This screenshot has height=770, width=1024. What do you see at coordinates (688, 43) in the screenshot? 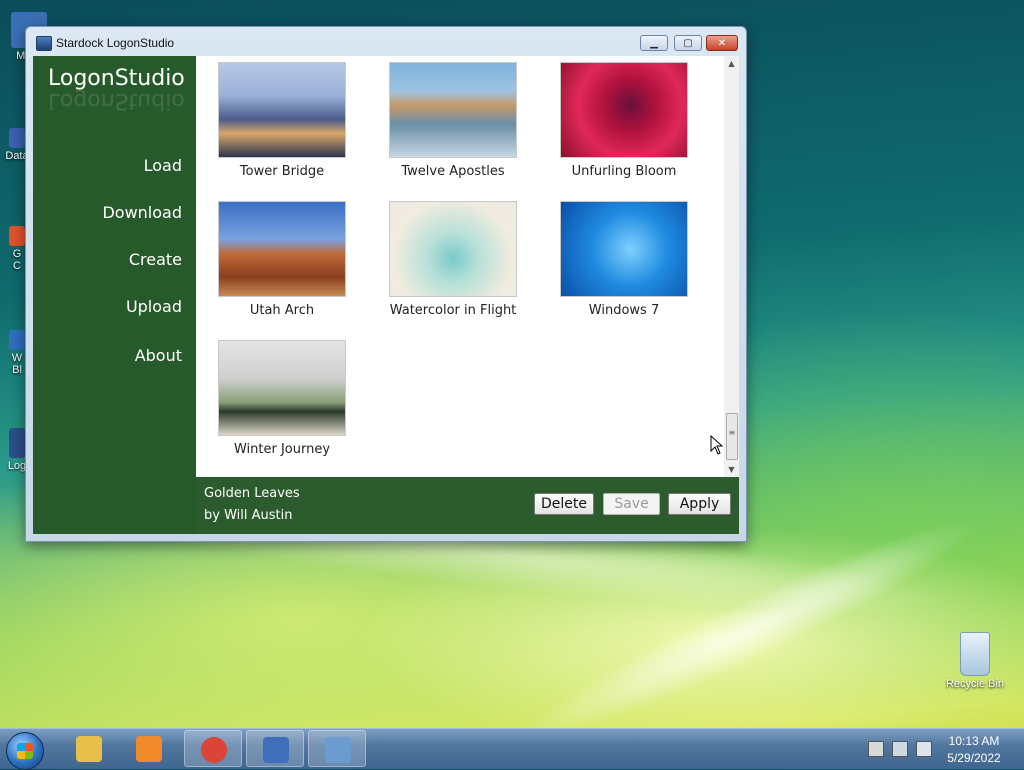
I see `maximize-button: ▢` at bounding box center [688, 43].